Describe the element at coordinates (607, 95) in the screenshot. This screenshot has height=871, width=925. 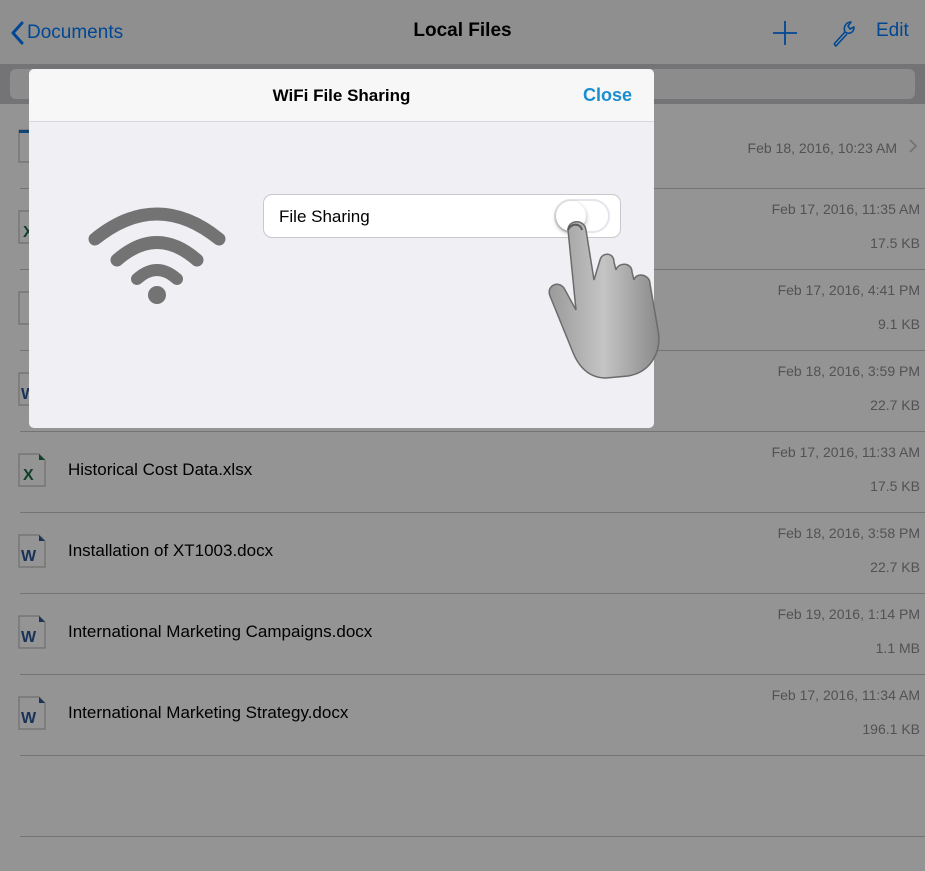
I see `close-button: Close` at that location.